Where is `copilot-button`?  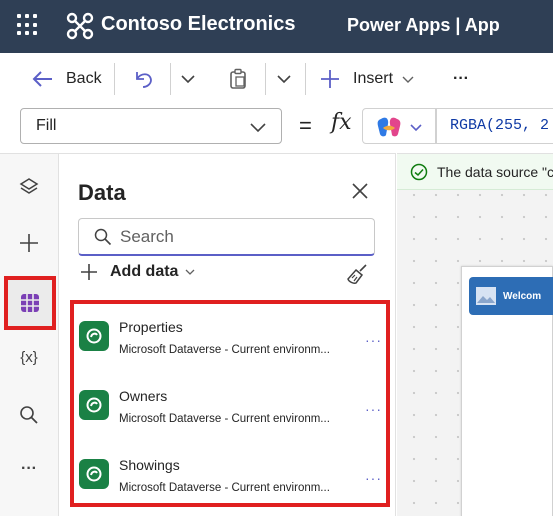
copilot-button is located at coordinates (399, 126).